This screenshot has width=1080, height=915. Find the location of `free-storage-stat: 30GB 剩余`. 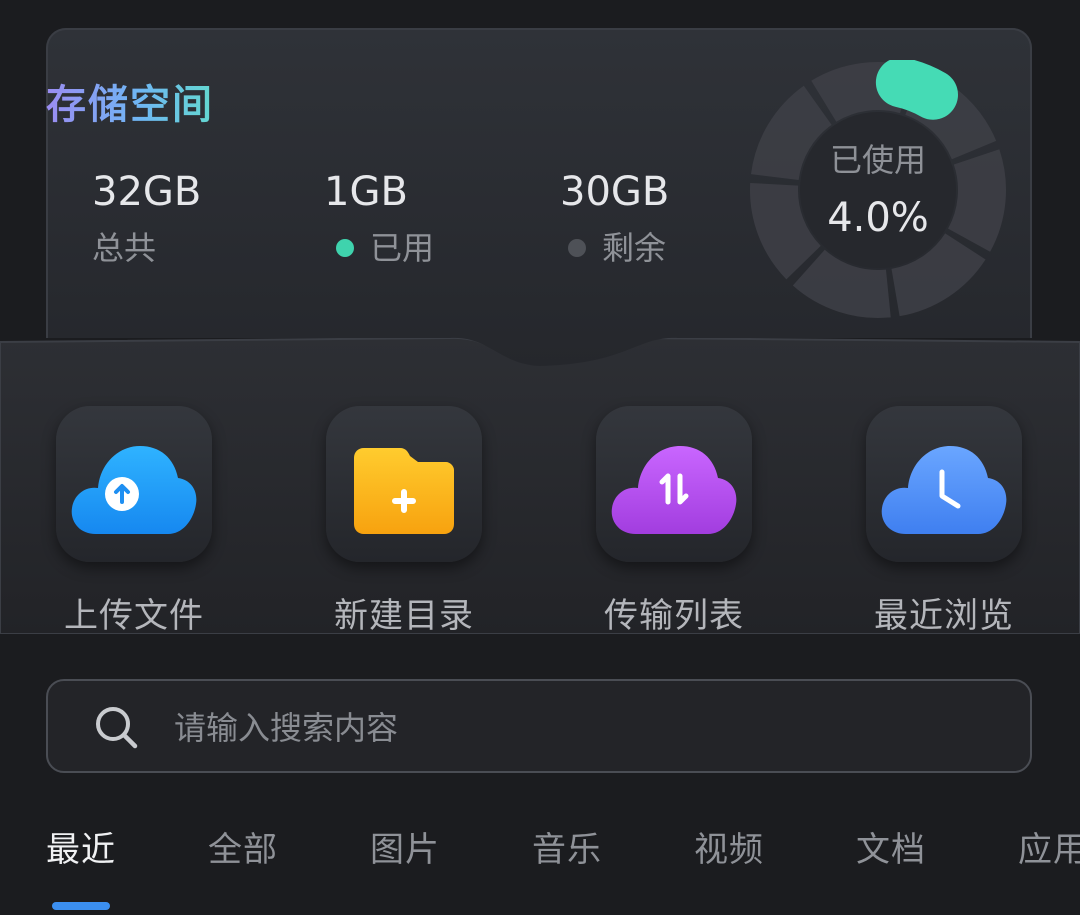

free-storage-stat: 30GB 剩余 is located at coordinates (614, 218).